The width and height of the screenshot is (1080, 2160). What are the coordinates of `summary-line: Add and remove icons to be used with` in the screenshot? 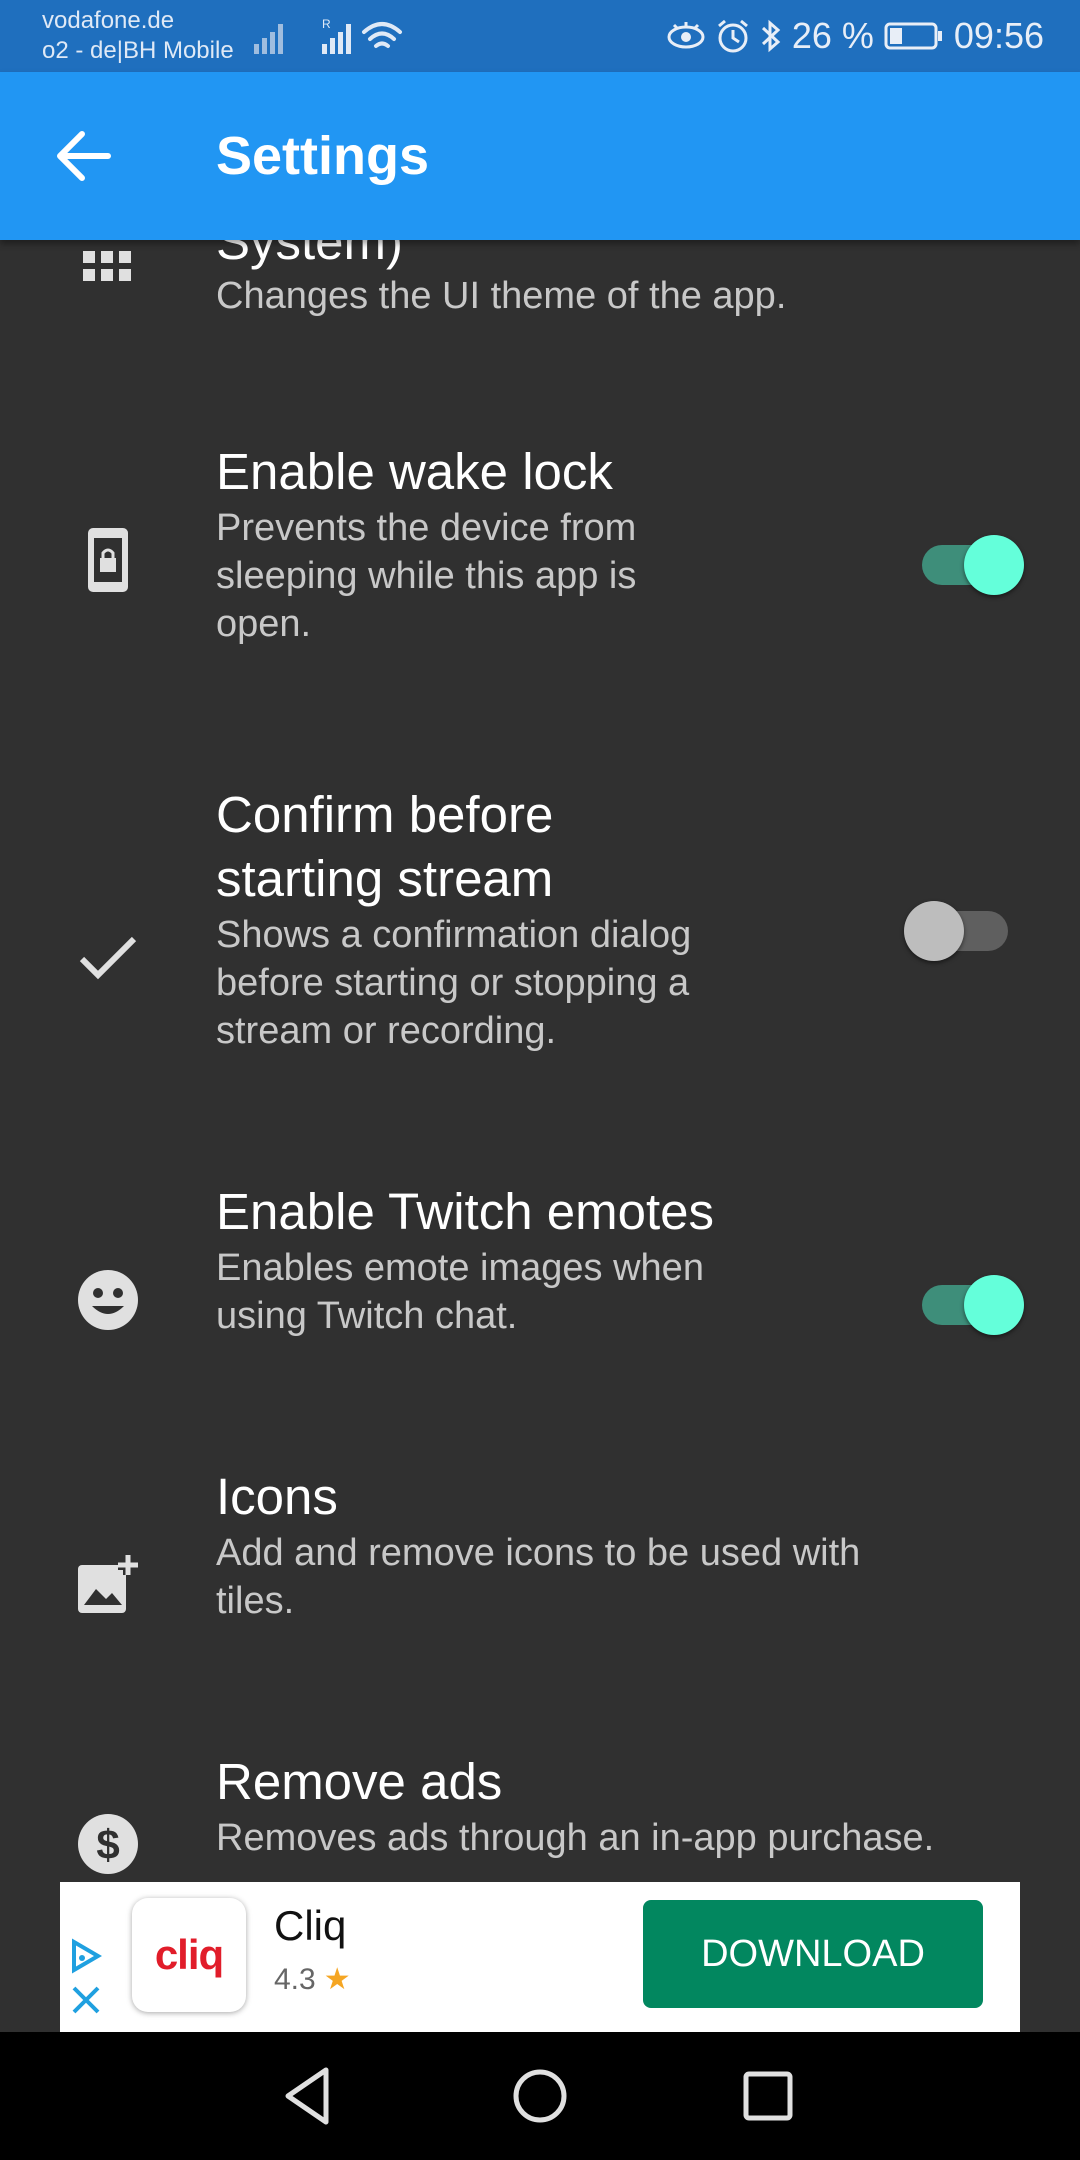 It's located at (538, 1553).